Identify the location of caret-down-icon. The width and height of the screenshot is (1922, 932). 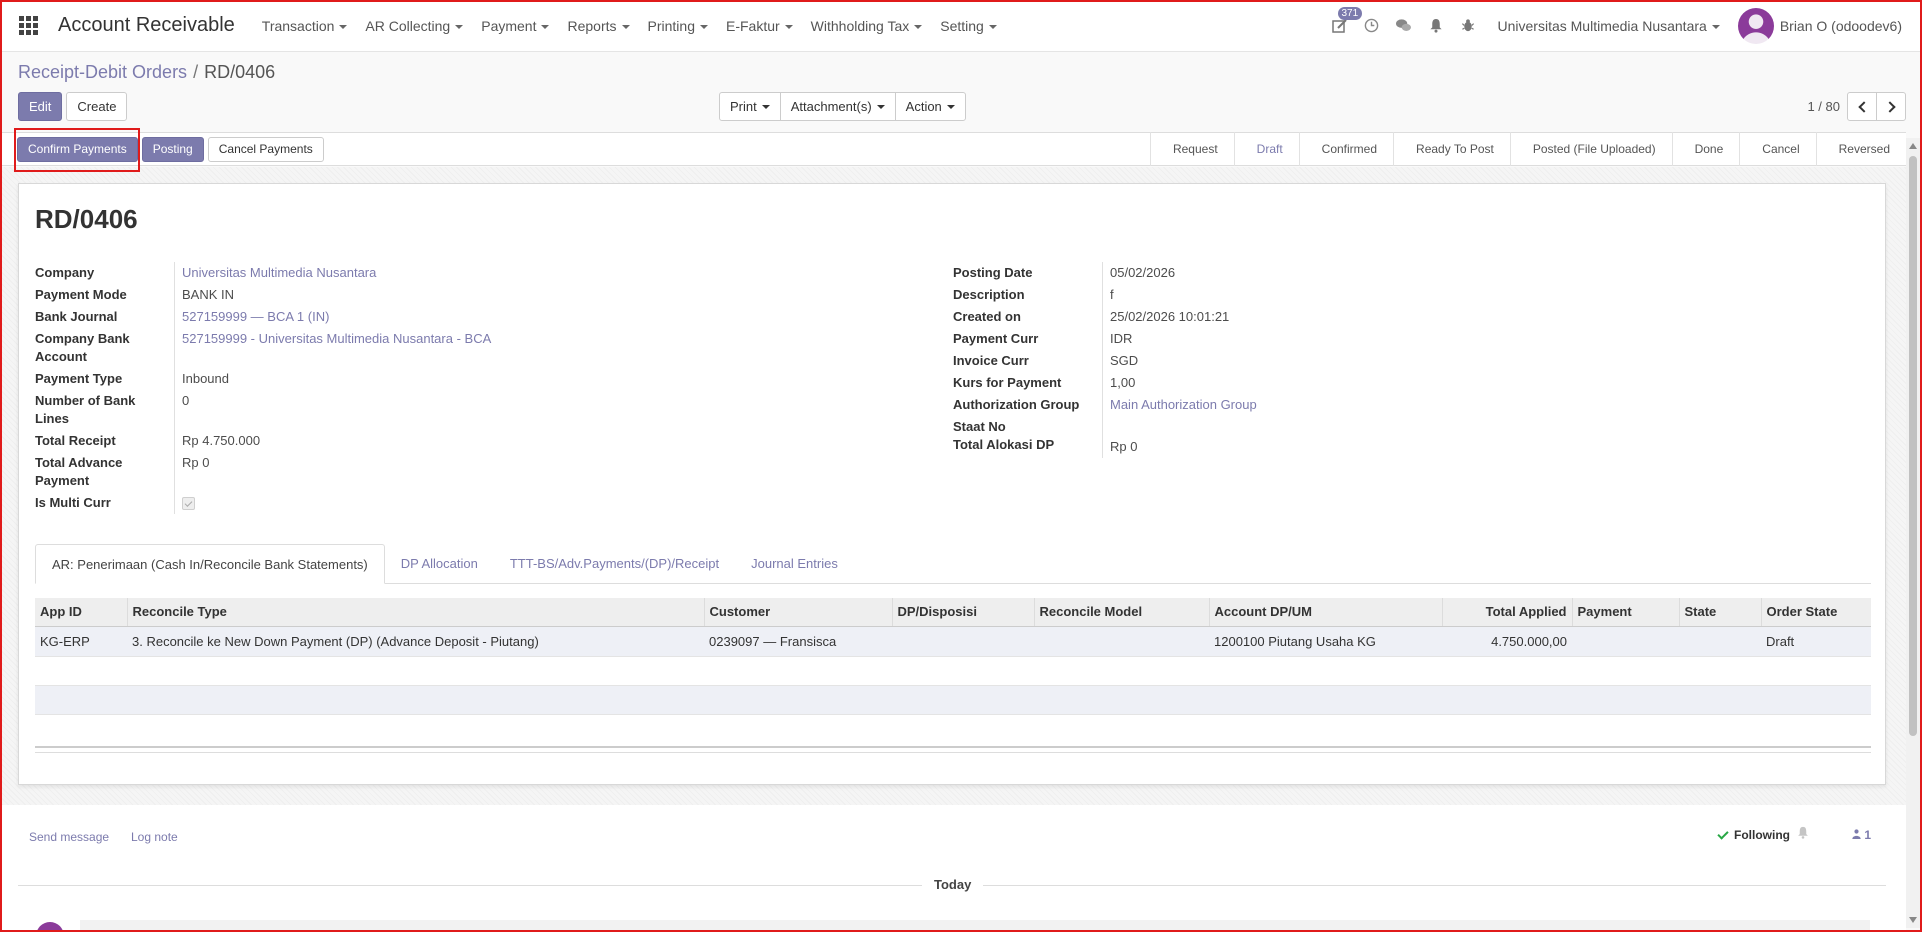
(992, 26).